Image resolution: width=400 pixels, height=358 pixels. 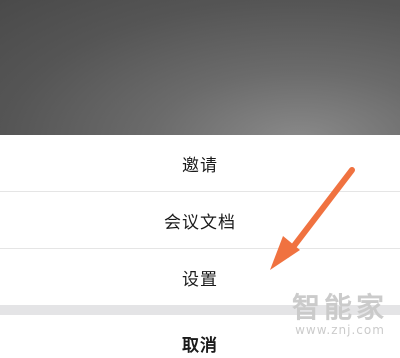 What do you see at coordinates (340, 330) in the screenshot?
I see `watermark-url: www.znj.com` at bounding box center [340, 330].